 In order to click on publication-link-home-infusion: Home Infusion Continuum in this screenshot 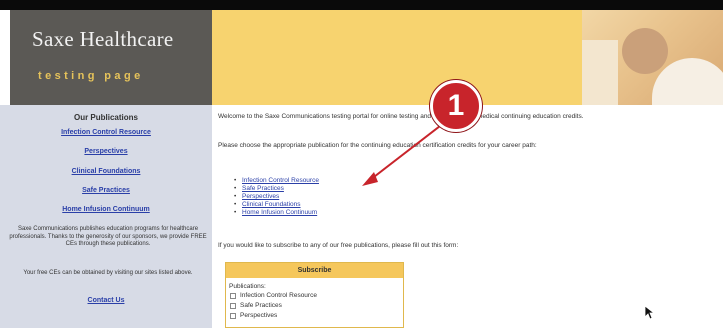, I will do `click(276, 213)`.